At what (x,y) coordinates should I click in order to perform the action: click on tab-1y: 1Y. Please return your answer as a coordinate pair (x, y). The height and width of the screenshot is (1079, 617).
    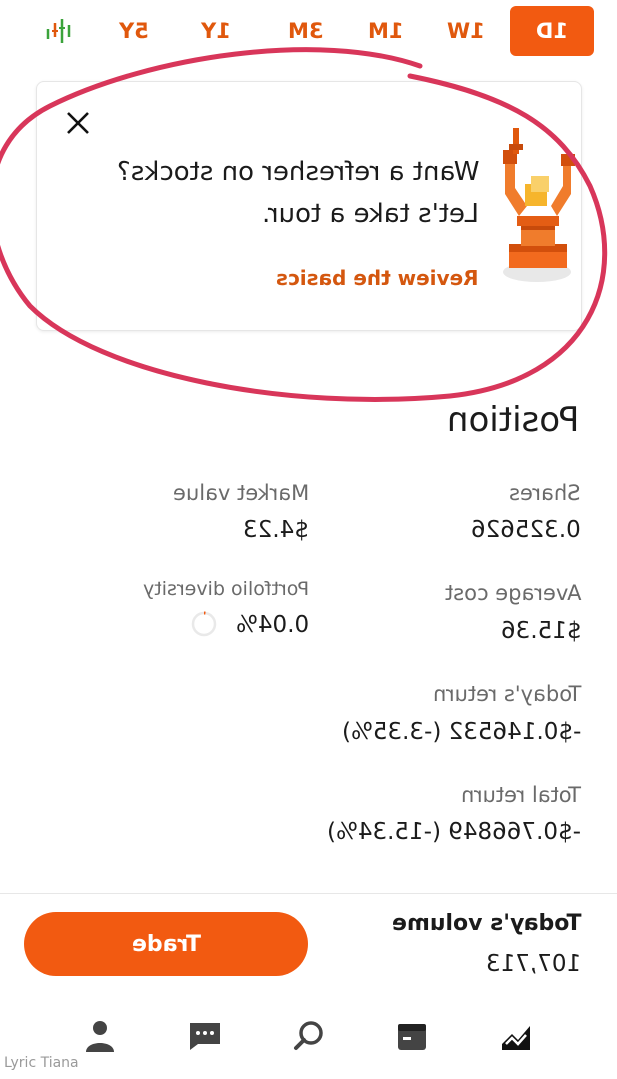
    Looking at the image, I should click on (216, 31).